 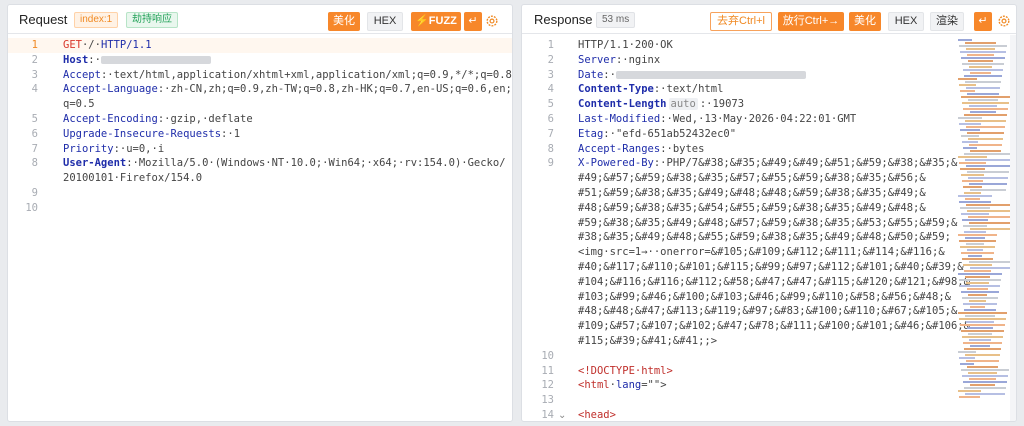 I want to click on send-button: ↵, so click(x=473, y=21).